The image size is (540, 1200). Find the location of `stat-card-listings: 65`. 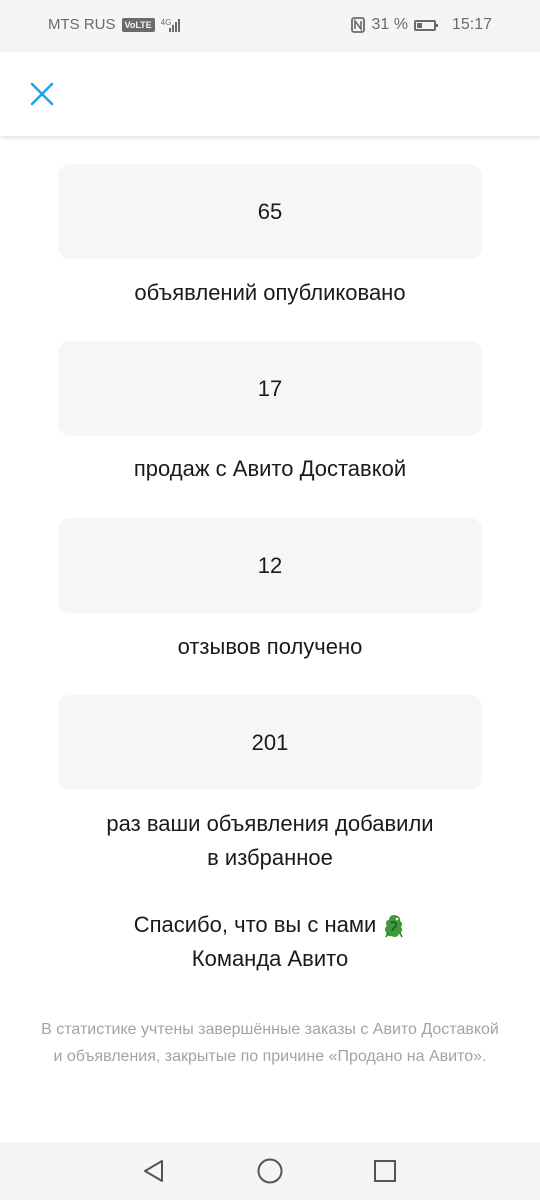

stat-card-listings: 65 is located at coordinates (270, 211).